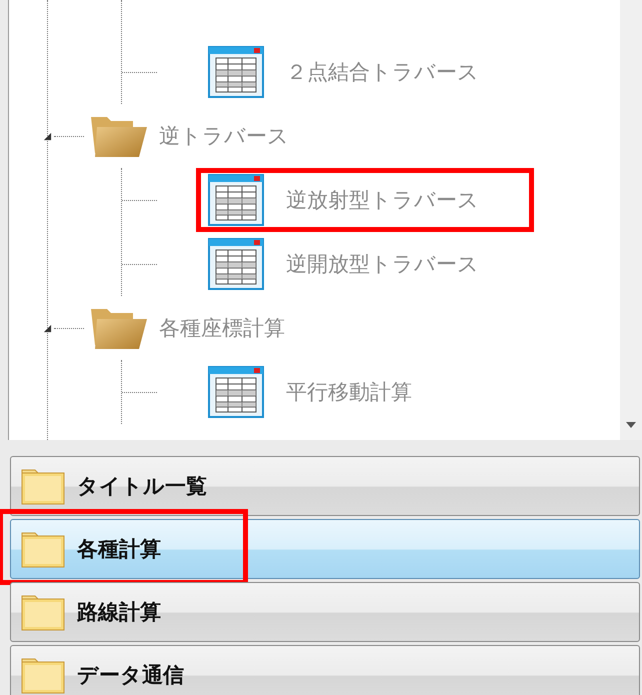 The image size is (642, 695). Describe the element at coordinates (382, 264) in the screenshot. I see `tree-item: 逆開放型トラバース` at that location.